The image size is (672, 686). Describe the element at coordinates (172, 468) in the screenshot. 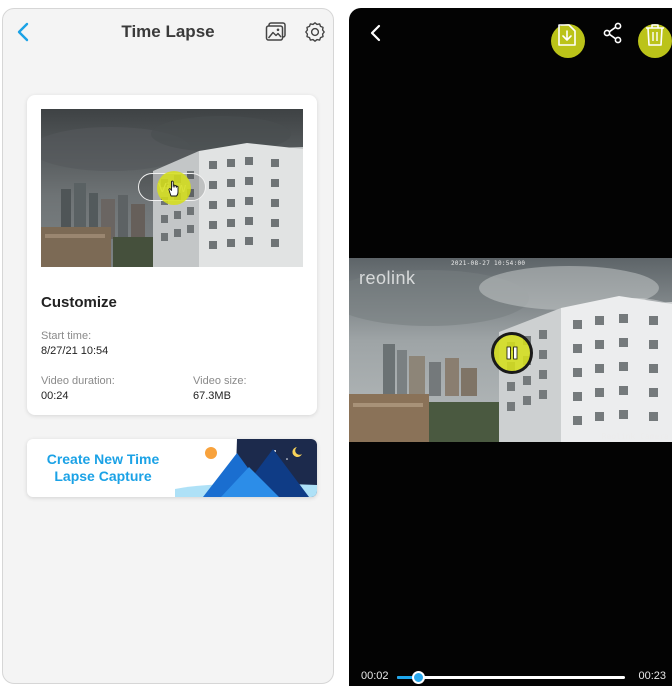

I see `create-time-lapse-banner: Create New Time Lapse Capture` at that location.